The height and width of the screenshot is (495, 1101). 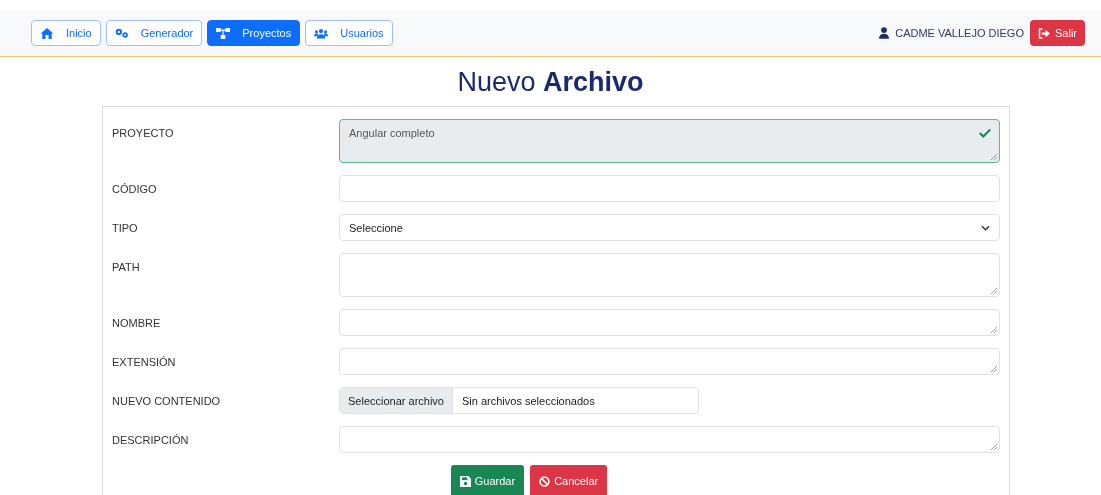 I want to click on nav-tab: Usuarios, so click(x=349, y=33).